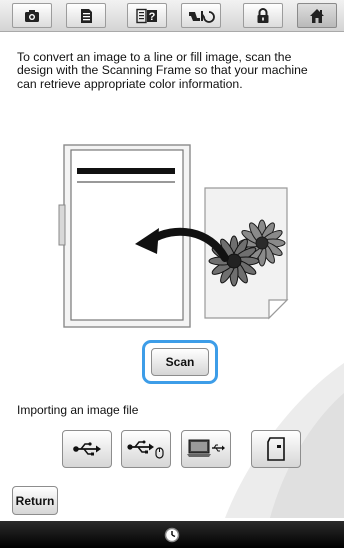  I want to click on clock-icon, so click(172, 535).